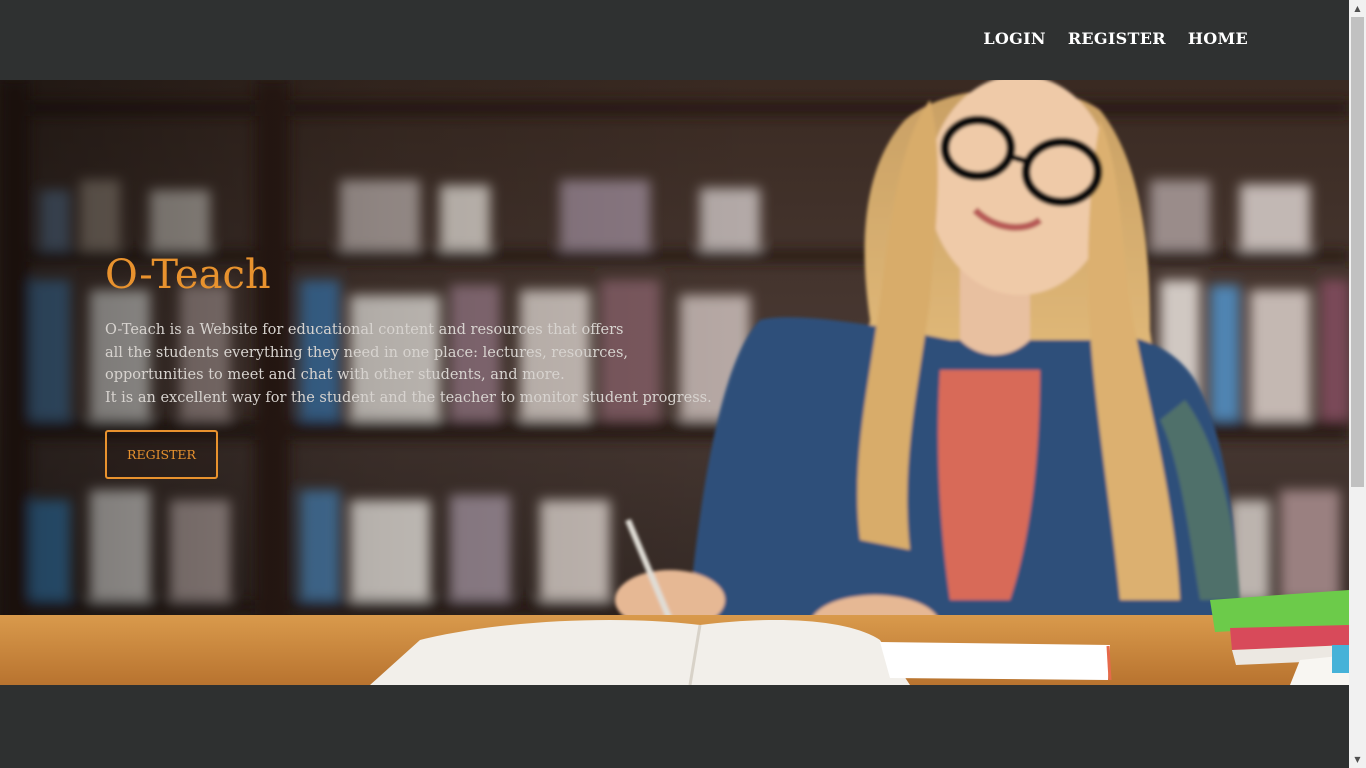 This screenshot has height=768, width=1366. I want to click on hero-register-button: REGISTER, so click(161, 454).